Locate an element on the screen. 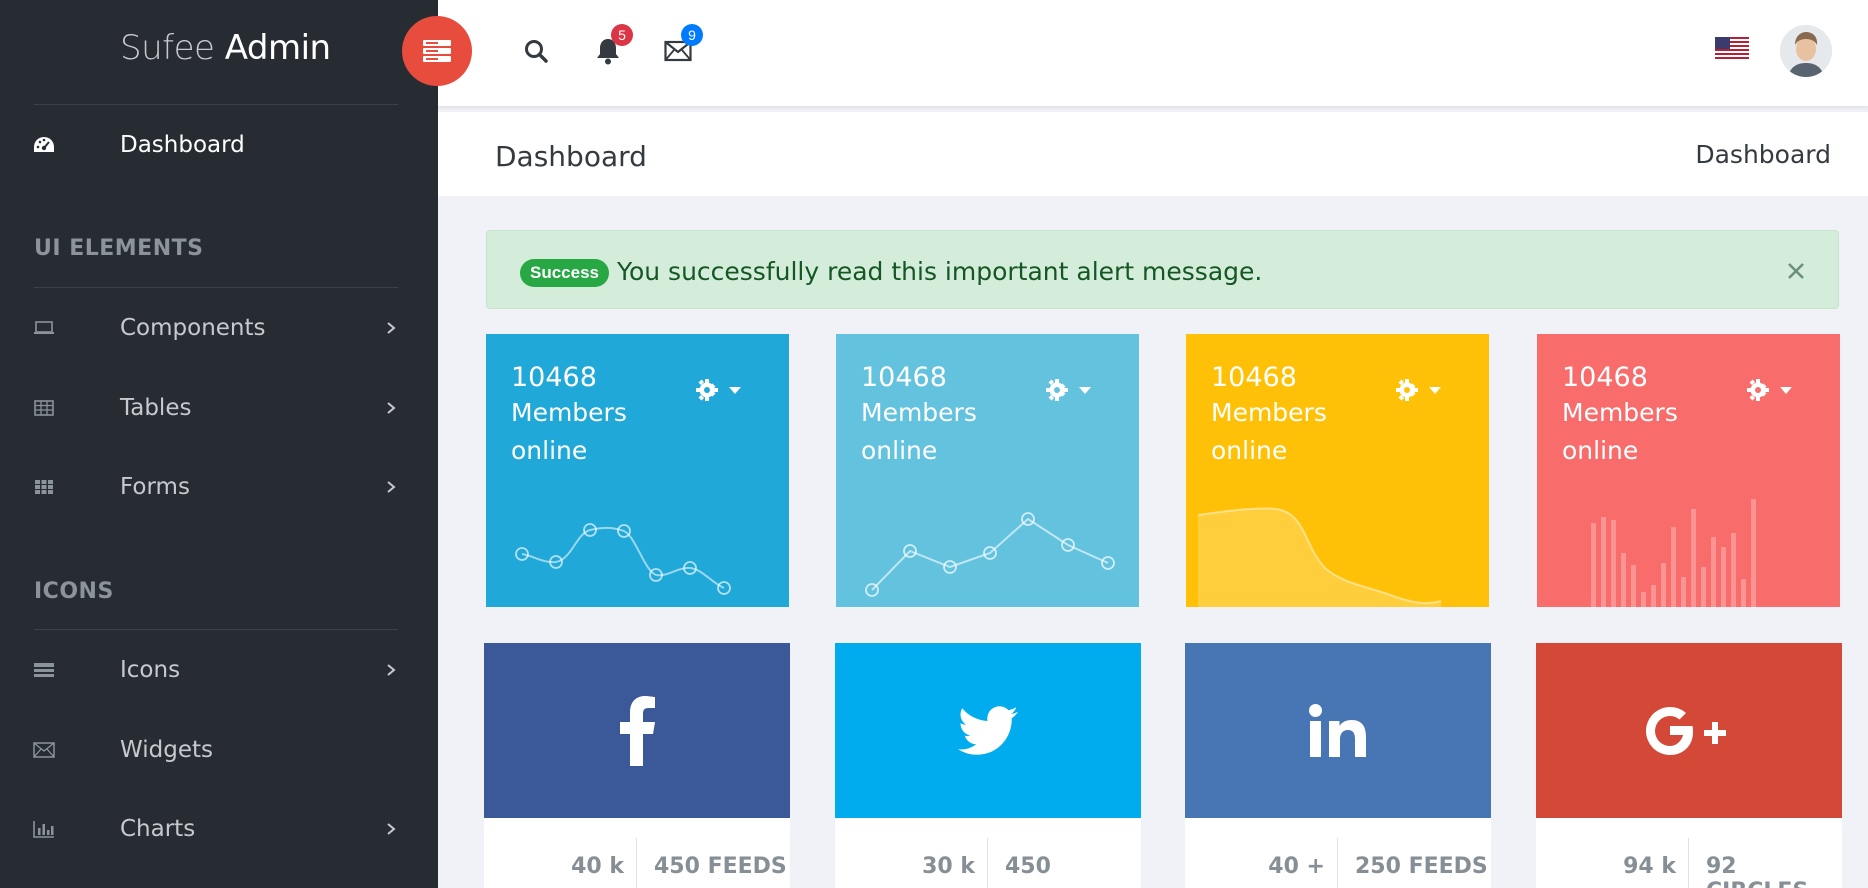 This screenshot has width=1868, height=888. social-card-twitter: 30 k 450 is located at coordinates (988, 765).